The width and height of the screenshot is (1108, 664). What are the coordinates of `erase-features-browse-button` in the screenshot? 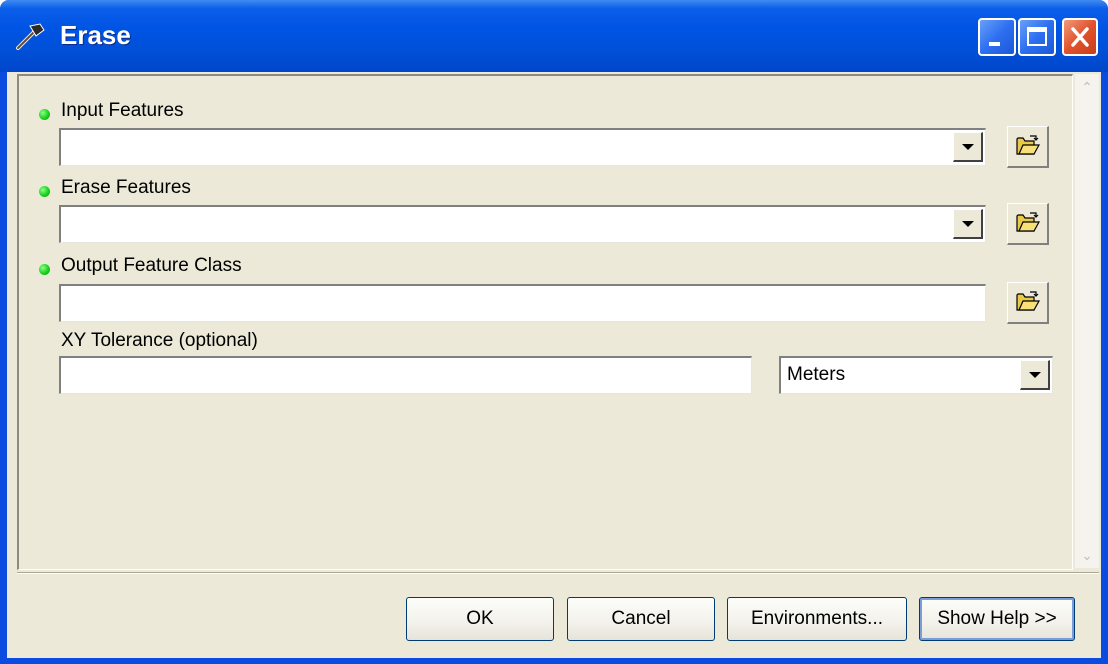 It's located at (1028, 224).